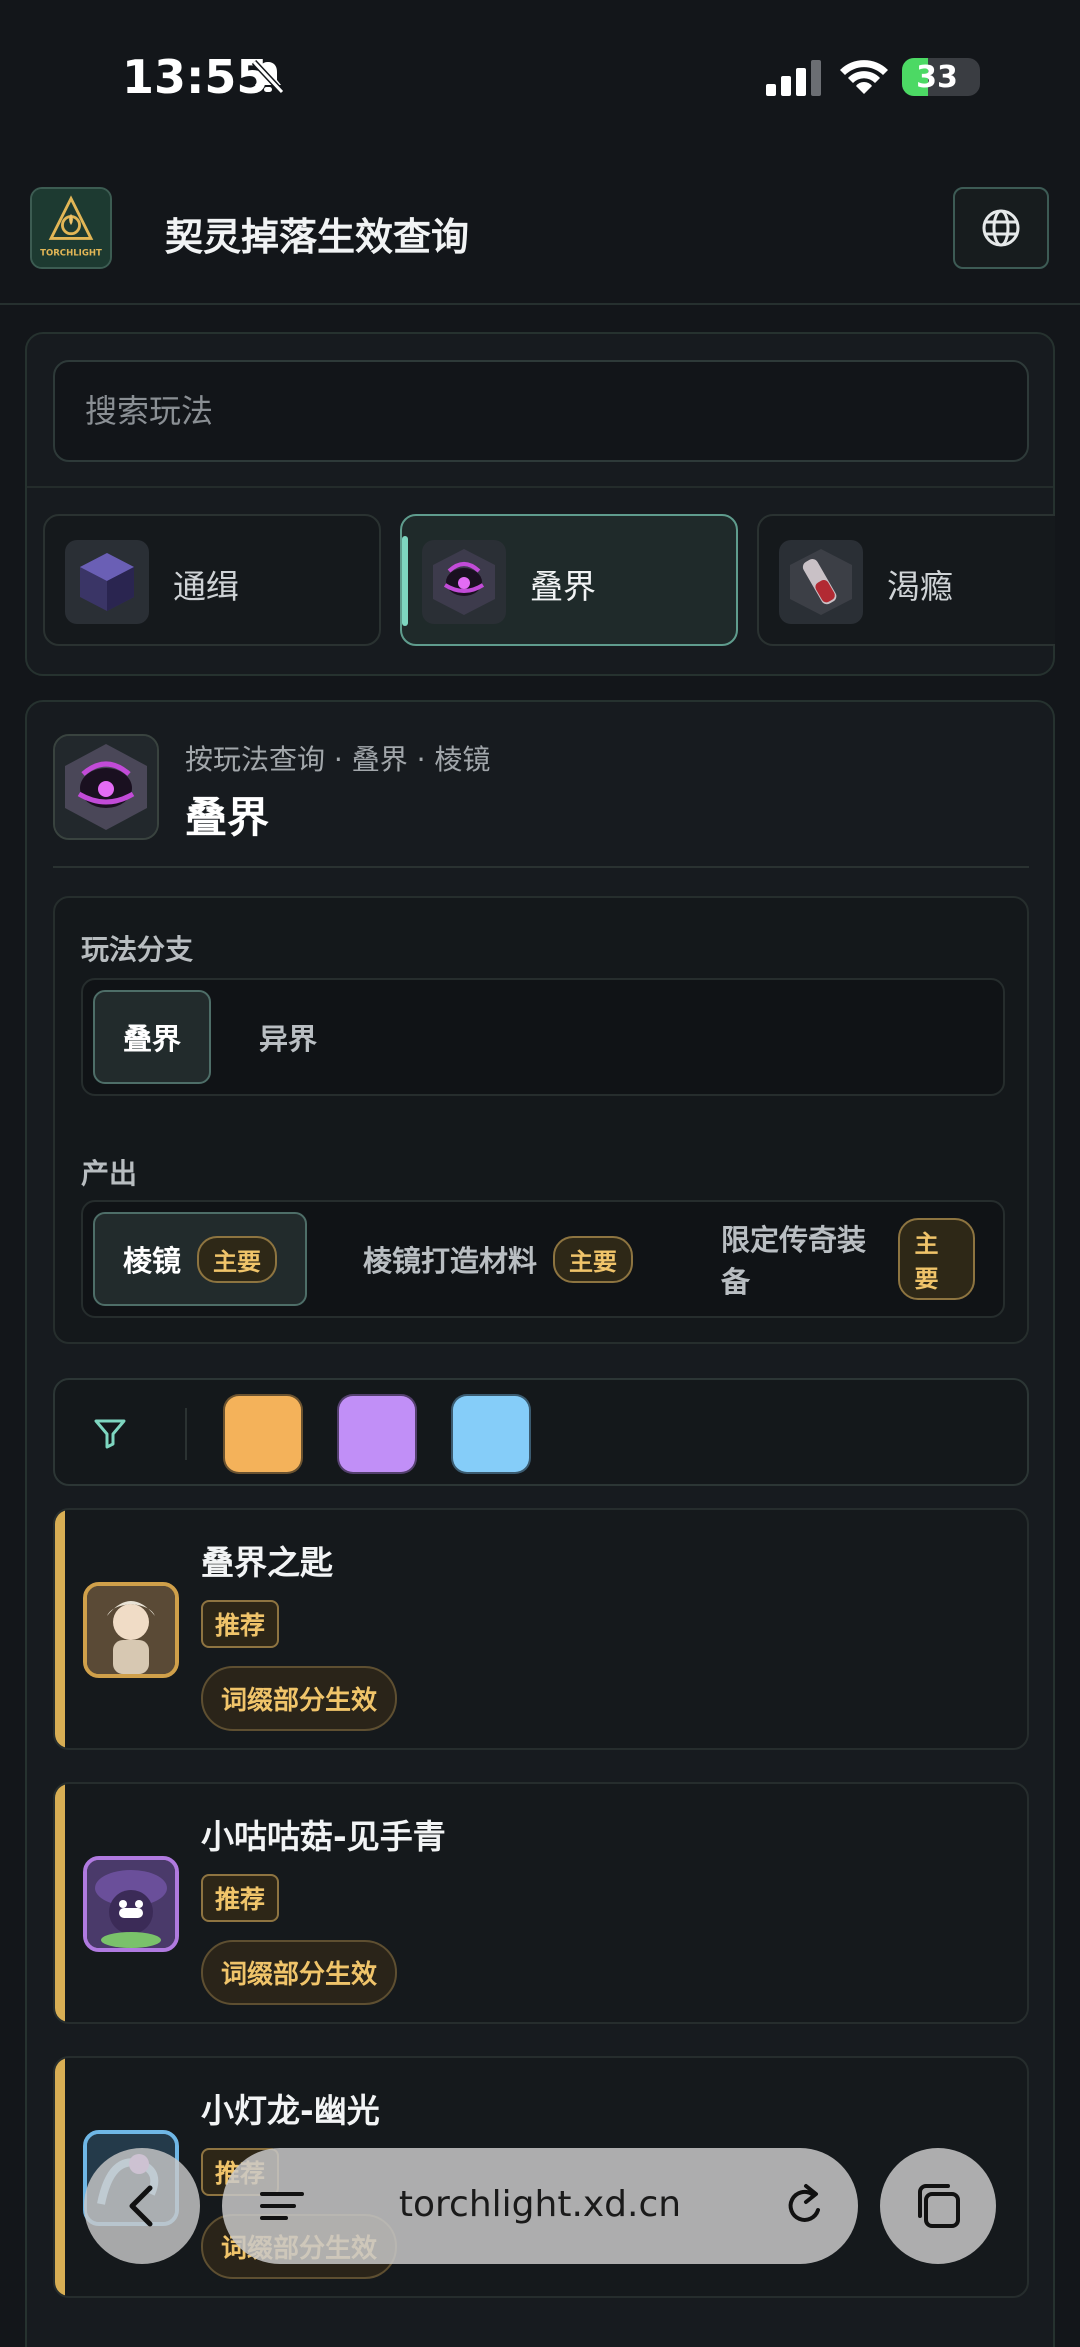 This screenshot has height=2347, width=1080. Describe the element at coordinates (563, 586) in the screenshot. I see `mode-label: 叠界` at that location.